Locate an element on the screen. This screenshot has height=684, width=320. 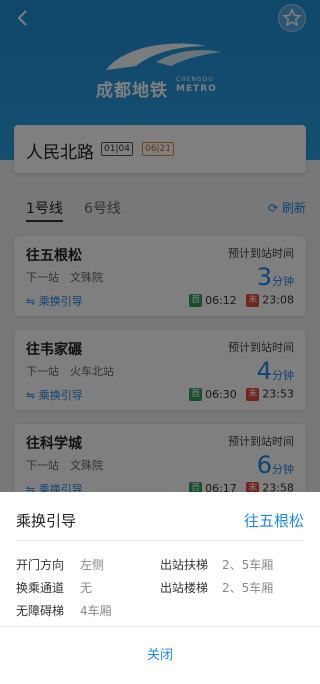
sheet-divider is located at coordinates (160, 540).